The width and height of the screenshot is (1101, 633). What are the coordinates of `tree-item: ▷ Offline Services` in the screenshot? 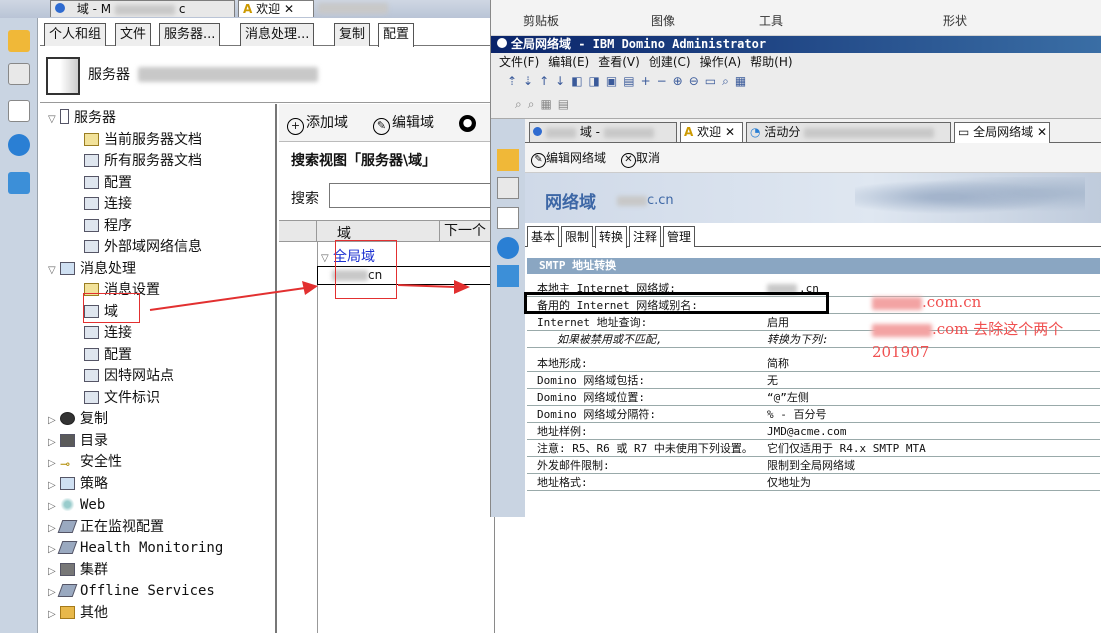 It's located at (131, 591).